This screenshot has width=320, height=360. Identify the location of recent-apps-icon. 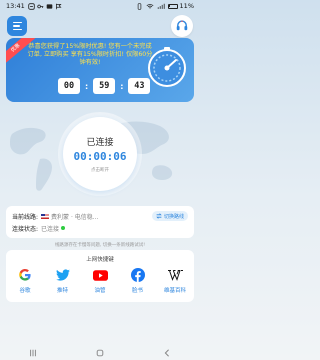
(33, 353).